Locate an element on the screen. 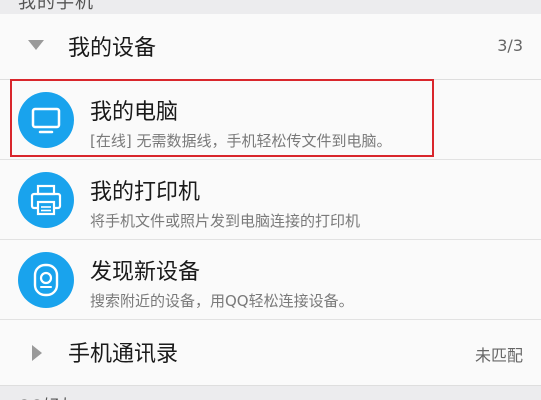 This screenshot has height=400, width=541. section-header-qq-friends: QQ好友 is located at coordinates (270, 393).